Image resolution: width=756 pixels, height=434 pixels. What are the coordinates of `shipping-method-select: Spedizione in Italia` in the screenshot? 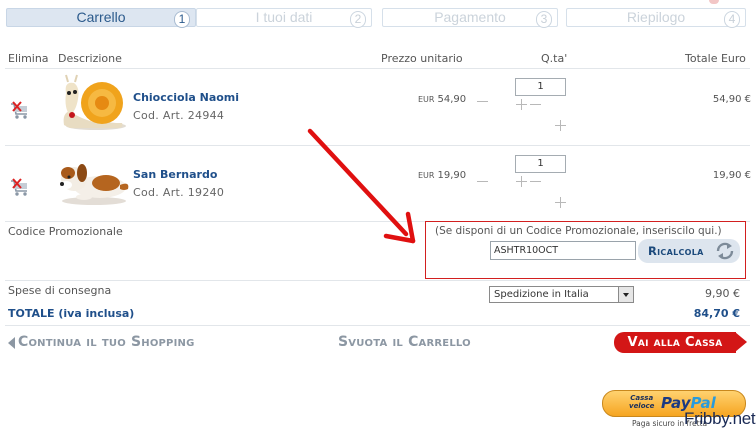 It's located at (561, 294).